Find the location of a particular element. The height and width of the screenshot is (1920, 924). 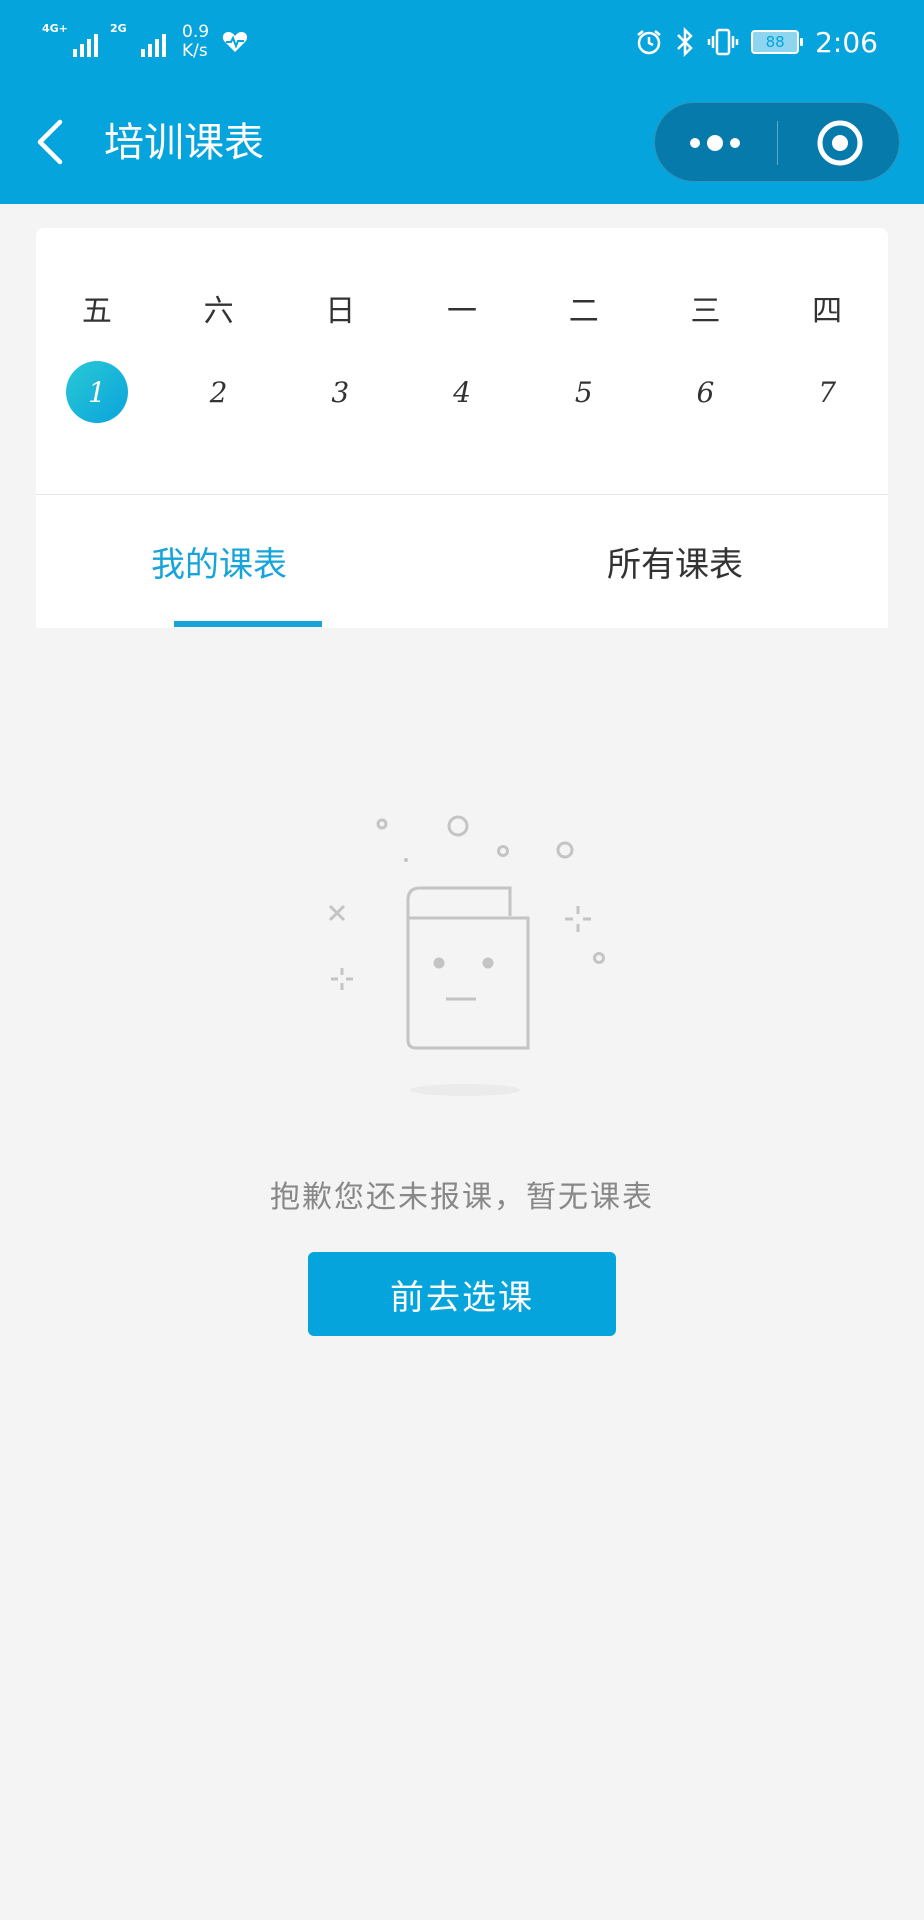

weekday-label: 二 is located at coordinates (583, 311).